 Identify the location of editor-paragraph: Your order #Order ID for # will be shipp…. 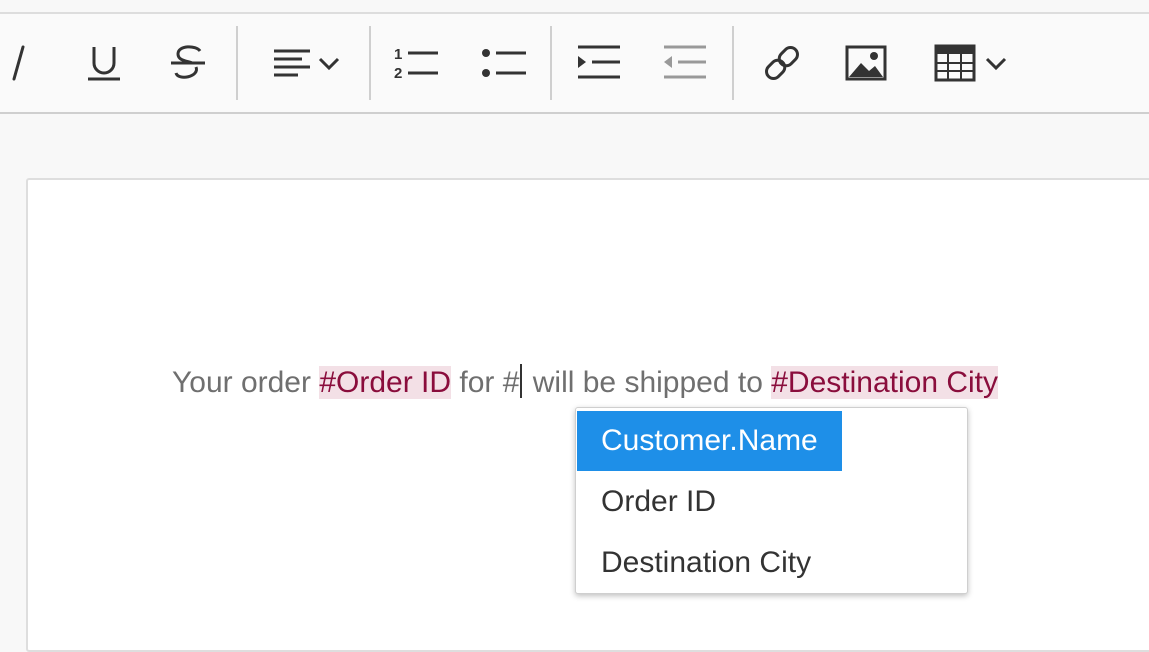
(585, 383).